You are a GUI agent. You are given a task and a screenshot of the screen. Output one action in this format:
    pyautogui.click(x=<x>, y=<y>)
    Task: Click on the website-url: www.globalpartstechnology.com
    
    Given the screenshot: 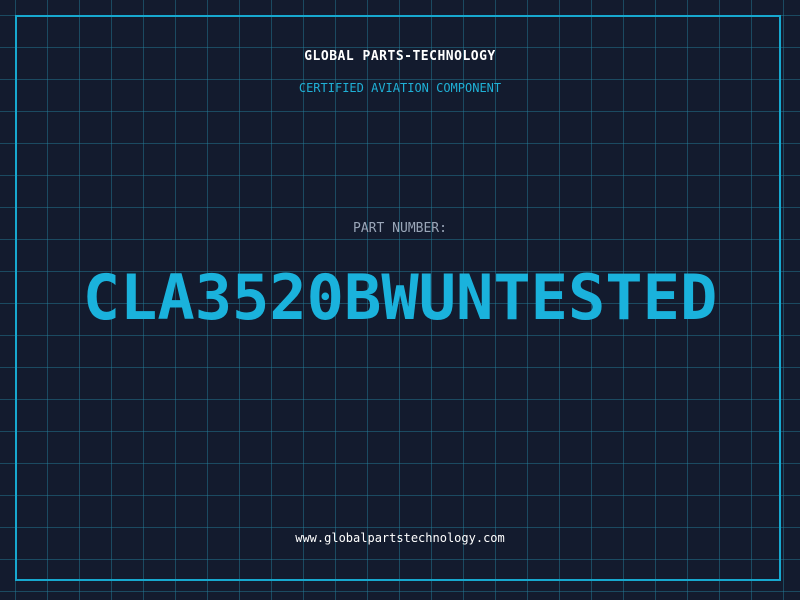 What is the action you would take?
    pyautogui.click(x=400, y=538)
    